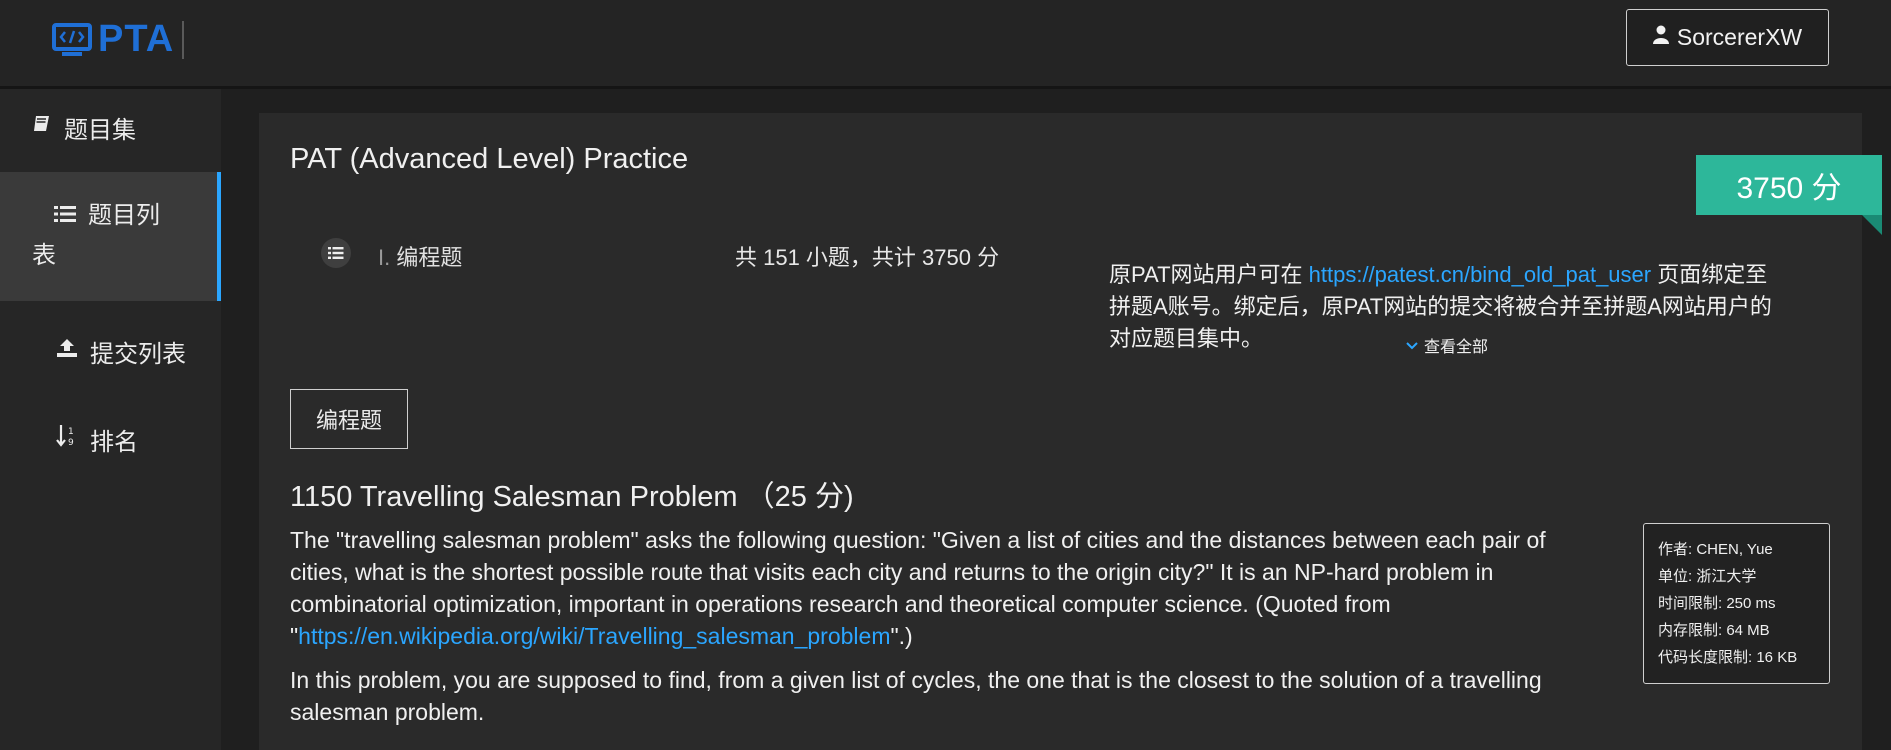 Image resolution: width=1891 pixels, height=750 pixels. I want to click on list-circle-icon, so click(336, 253).